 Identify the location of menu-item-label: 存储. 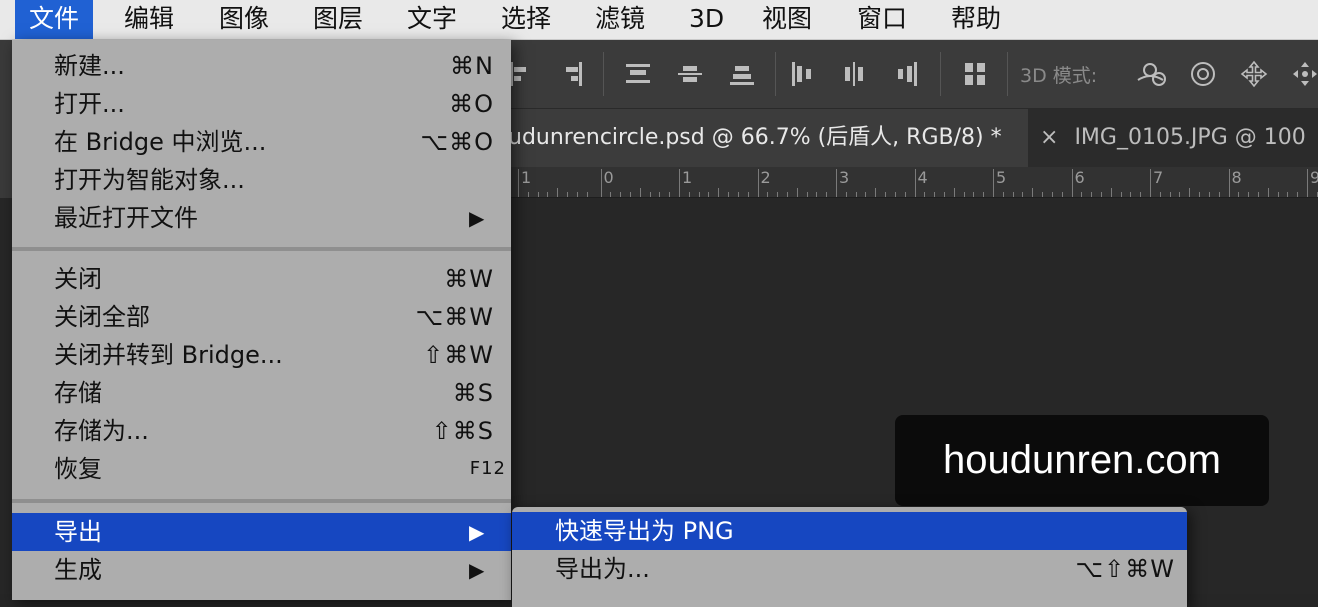
(78, 393).